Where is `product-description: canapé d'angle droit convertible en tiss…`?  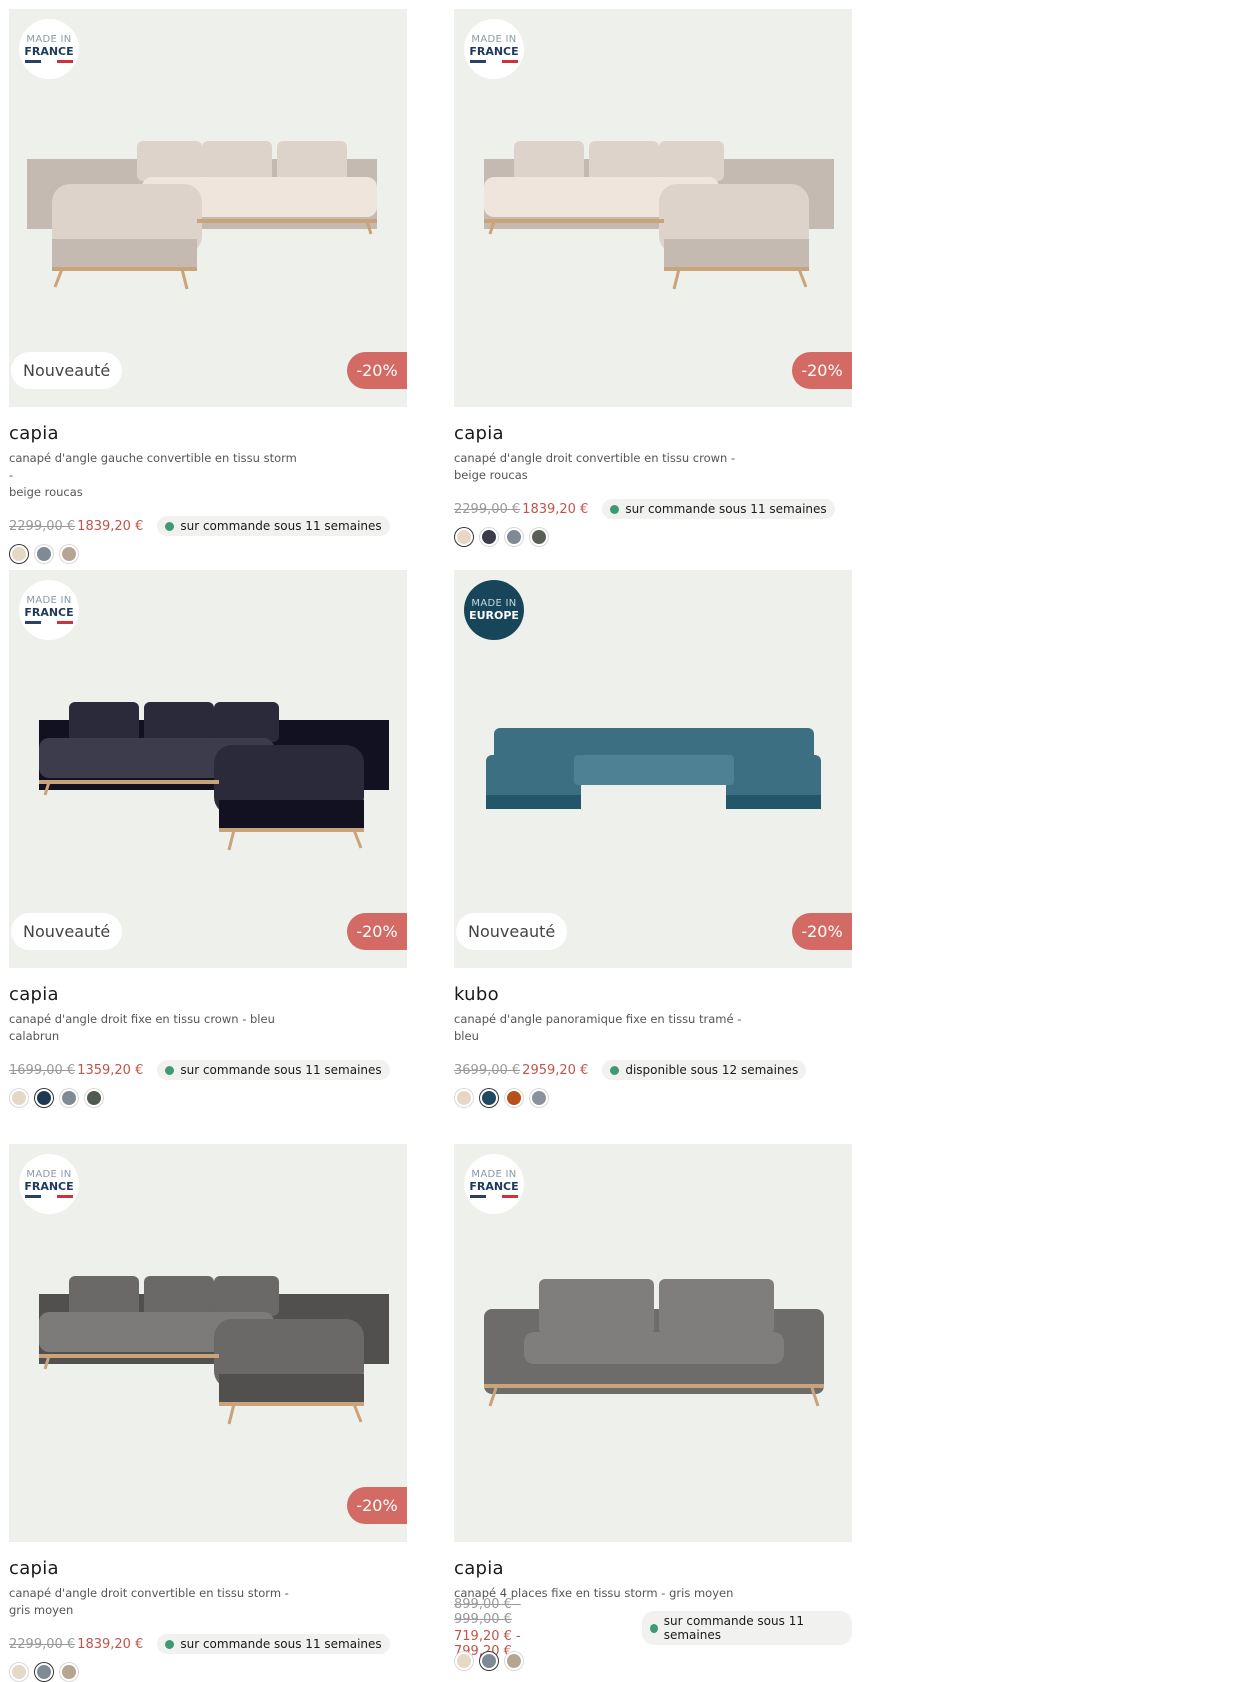 product-description: canapé d'angle droit convertible en tiss… is located at coordinates (595, 466).